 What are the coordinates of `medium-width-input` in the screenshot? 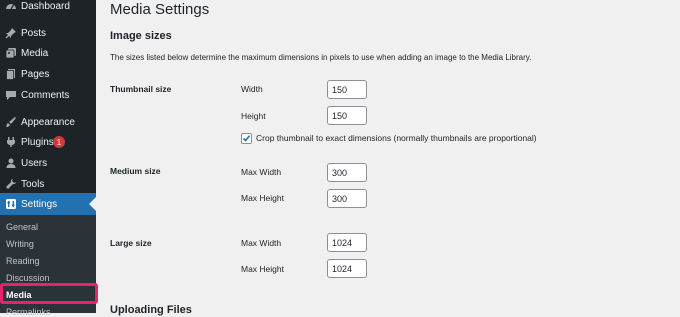 It's located at (347, 172).